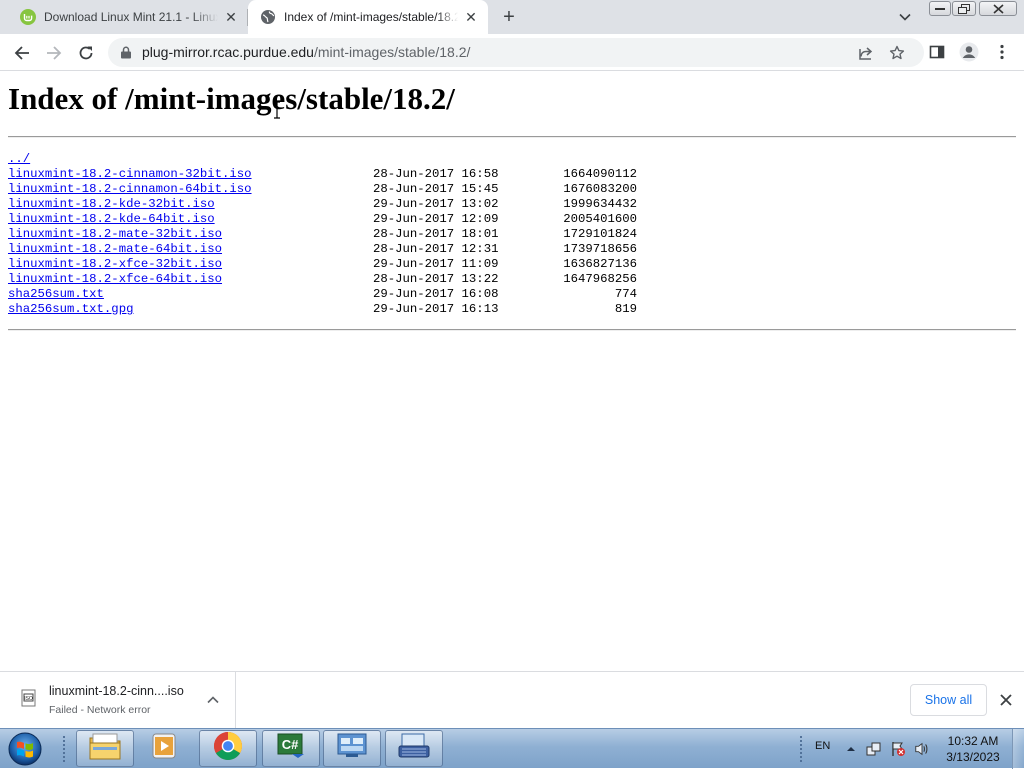 The image size is (1024, 772). Describe the element at coordinates (25, 749) in the screenshot. I see `start-button` at that location.